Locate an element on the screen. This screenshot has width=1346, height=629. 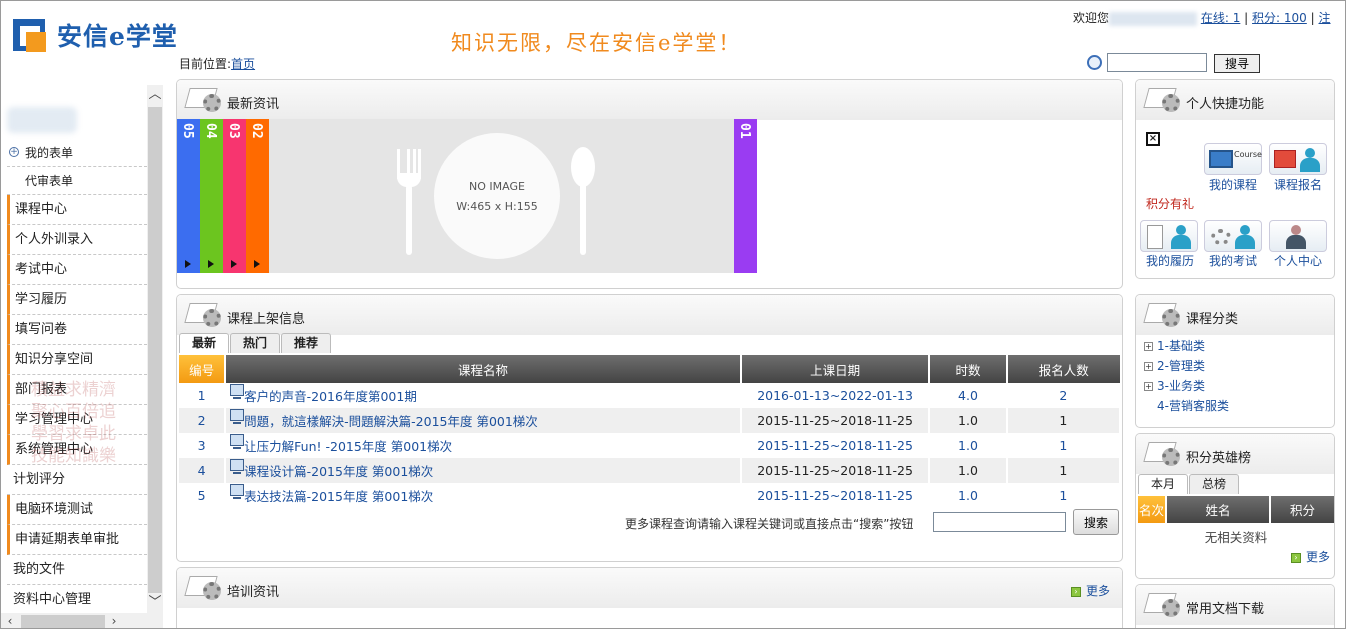
sidebar-item: 资料中心管理 is located at coordinates (77, 599).